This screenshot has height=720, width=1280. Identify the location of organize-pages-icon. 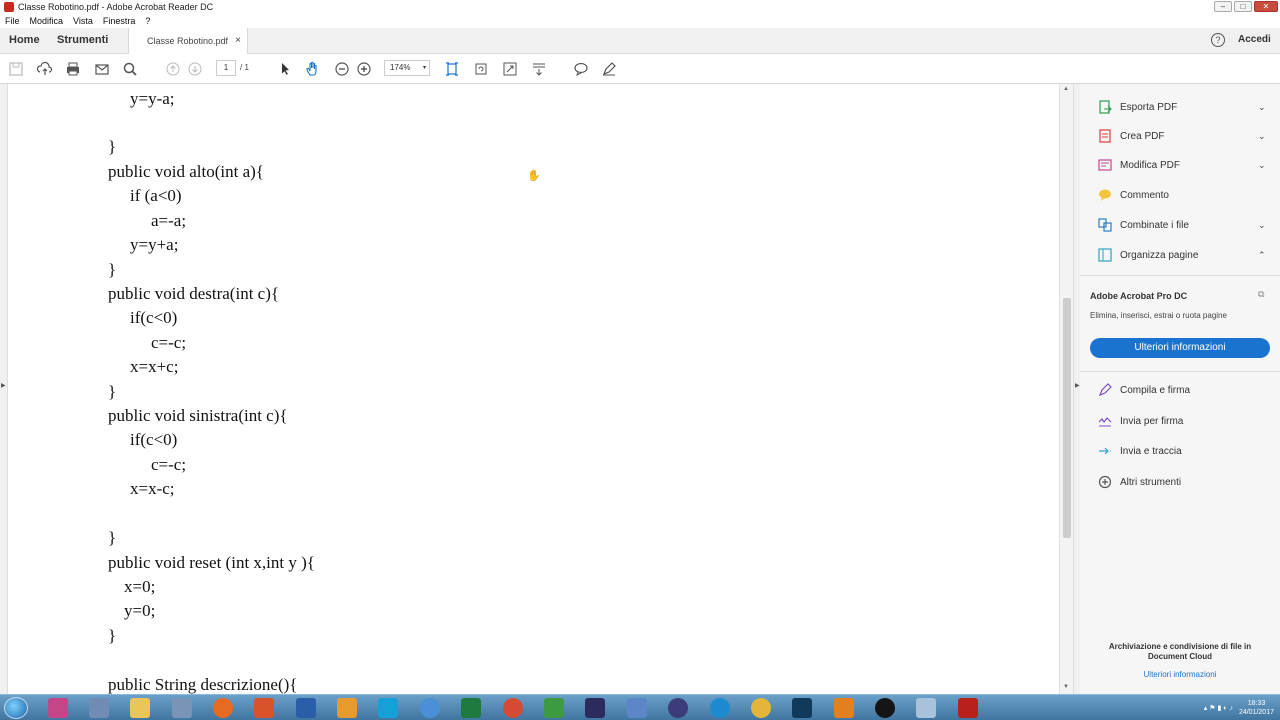
(1105, 255).